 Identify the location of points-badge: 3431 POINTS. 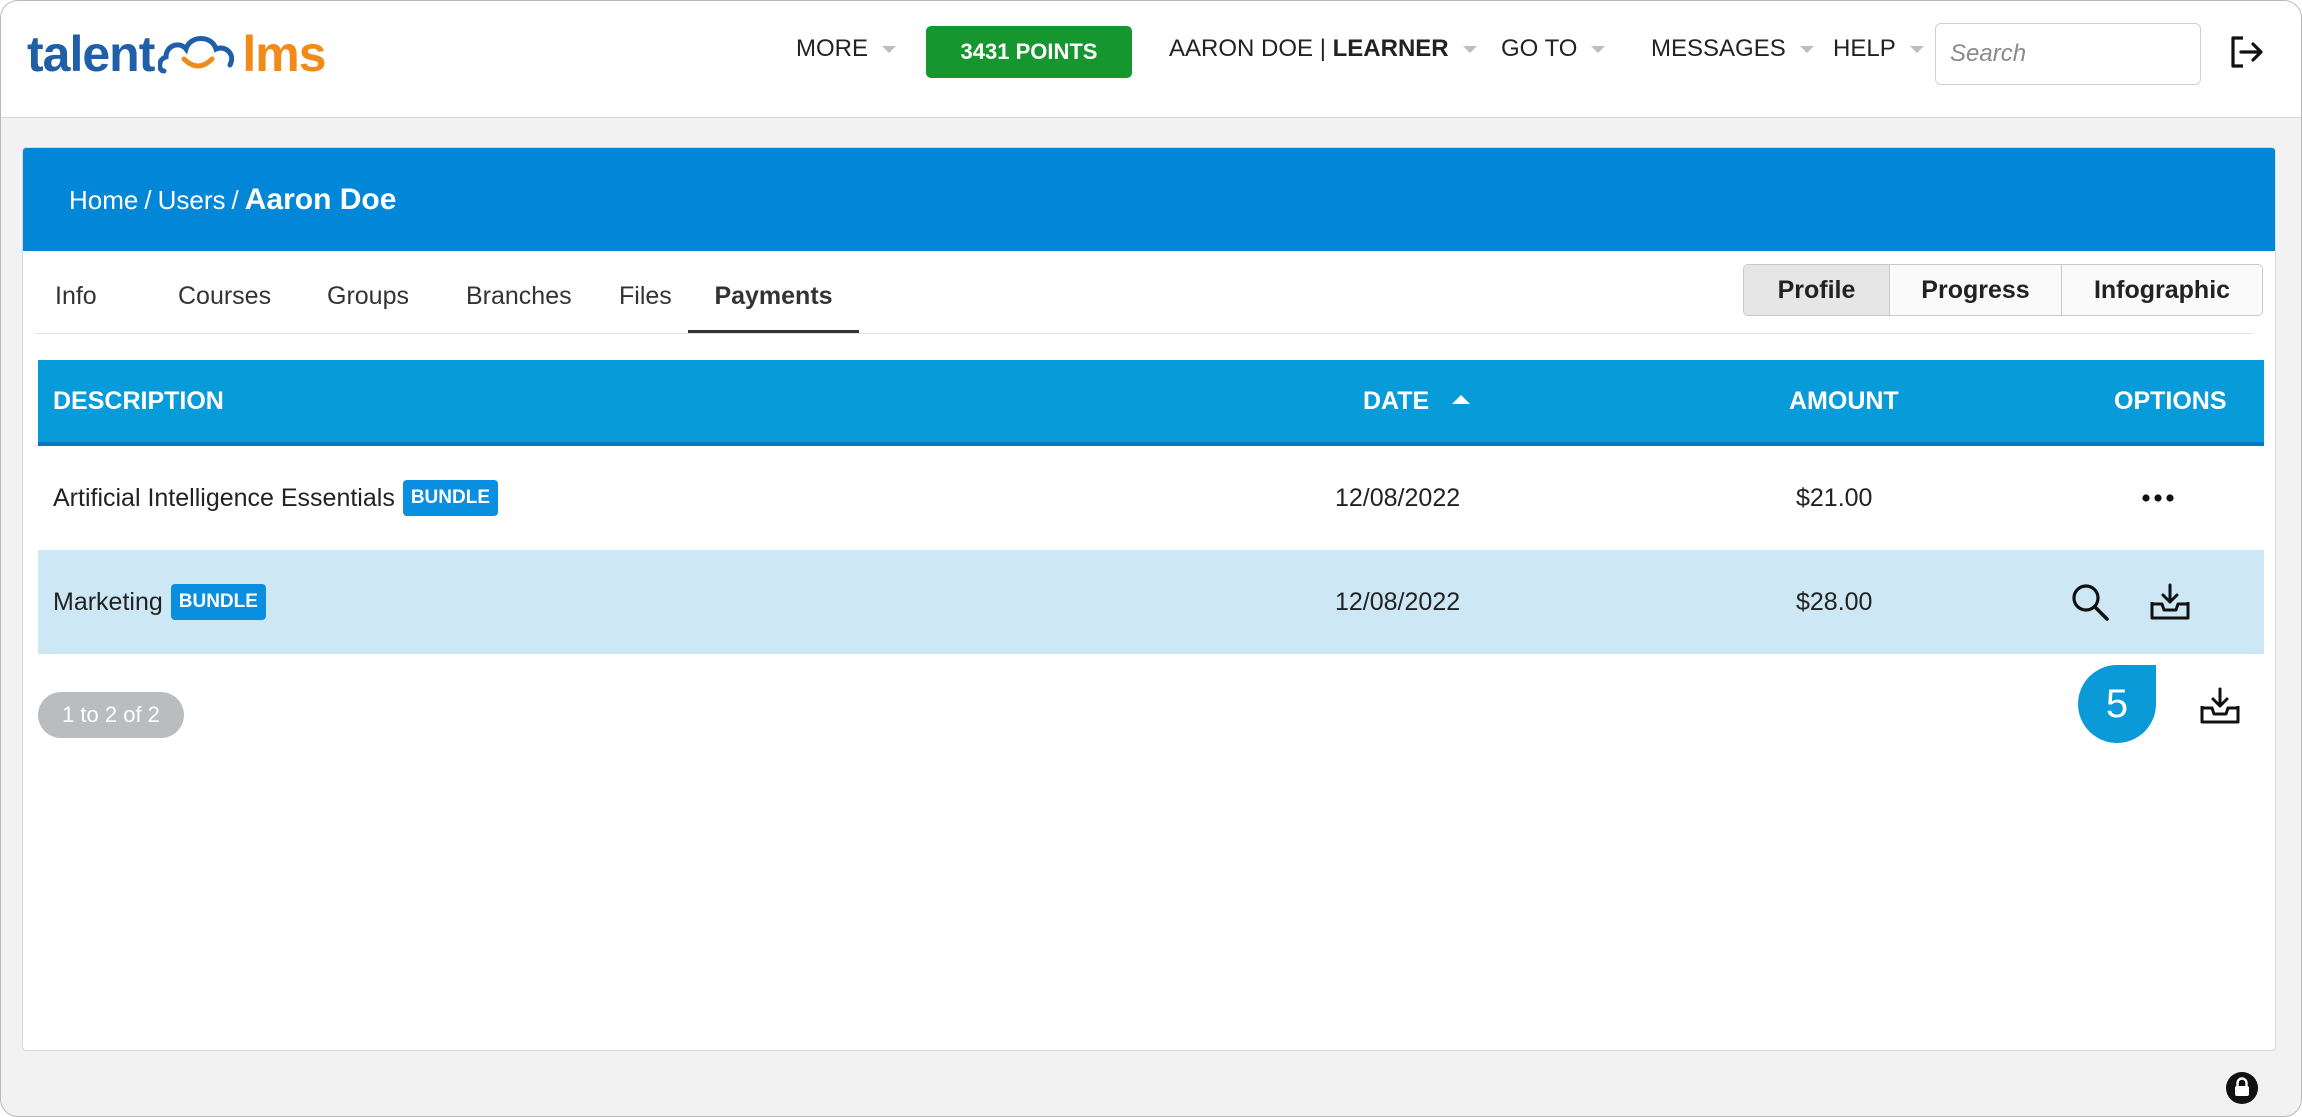
(1029, 52).